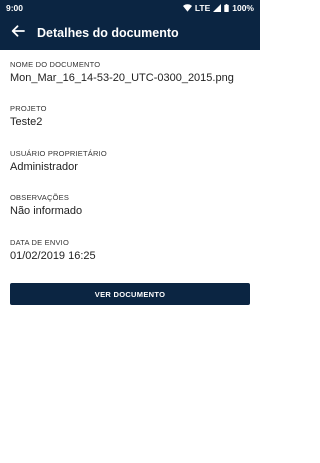 This screenshot has width=320, height=463. Describe the element at coordinates (243, 8) in the screenshot. I see `status-battery: 100%` at that location.